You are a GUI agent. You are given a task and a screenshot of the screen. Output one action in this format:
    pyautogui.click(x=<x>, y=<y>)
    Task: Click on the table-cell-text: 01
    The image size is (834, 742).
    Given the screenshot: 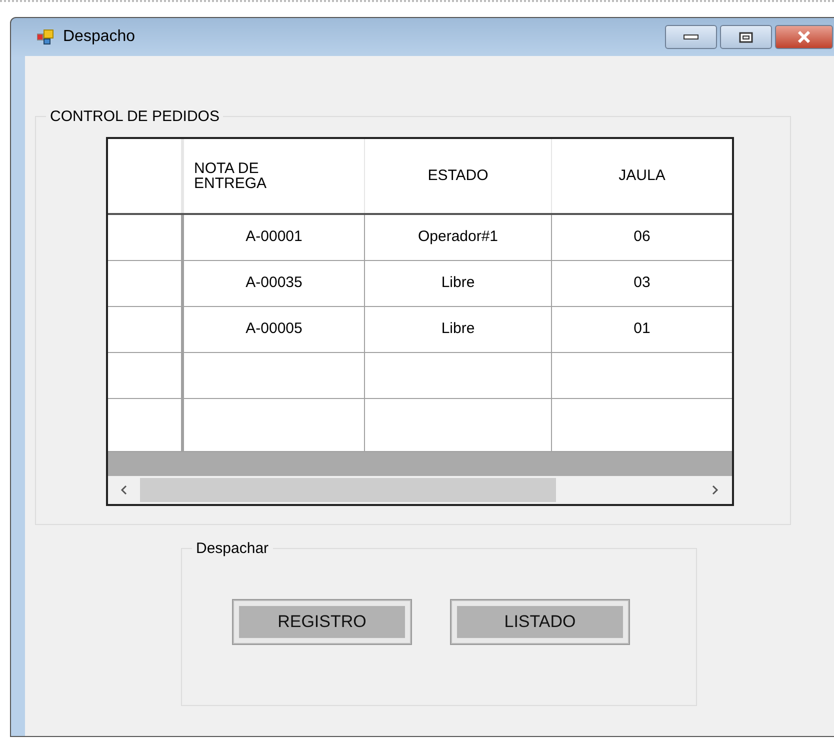 What is the action you would take?
    pyautogui.click(x=642, y=329)
    